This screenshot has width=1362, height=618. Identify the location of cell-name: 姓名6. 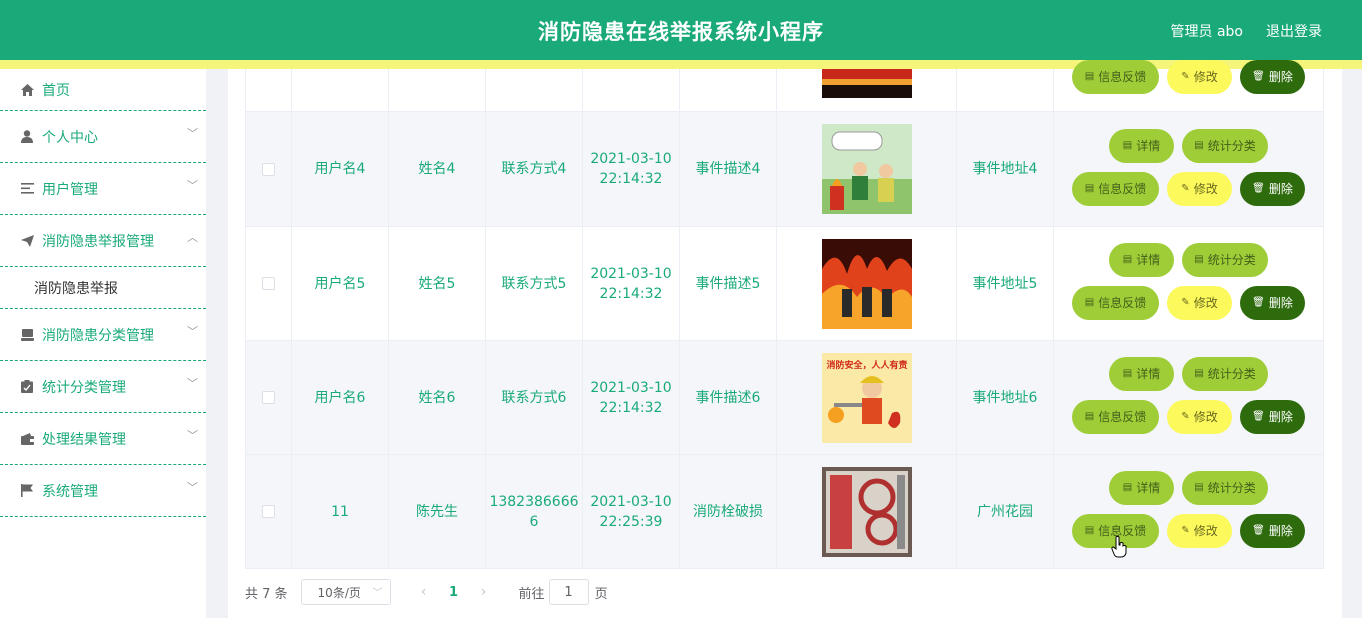
(437, 397).